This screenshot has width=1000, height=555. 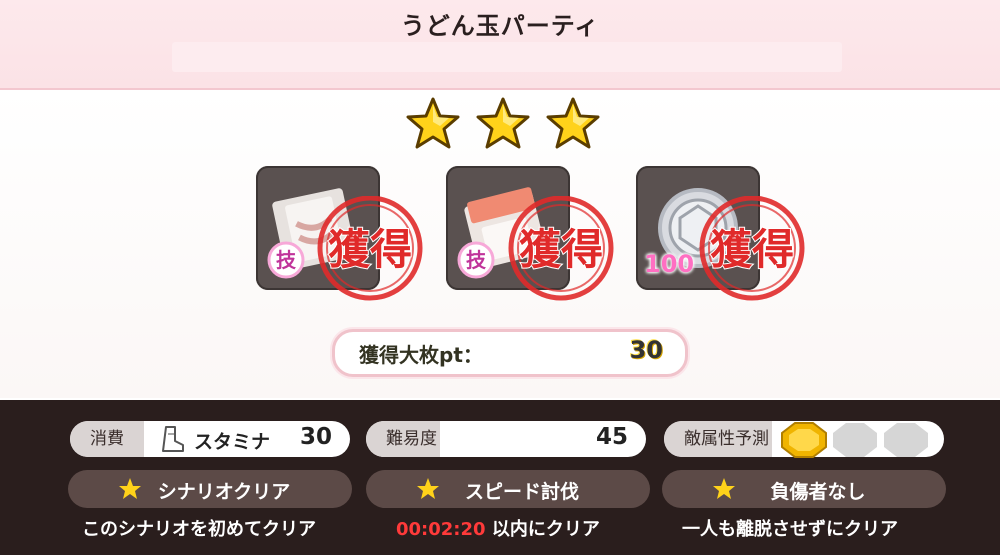 What do you see at coordinates (790, 529) in the screenshot?
I see `condition-desc-3: 一人も離脱させずにクリア` at bounding box center [790, 529].